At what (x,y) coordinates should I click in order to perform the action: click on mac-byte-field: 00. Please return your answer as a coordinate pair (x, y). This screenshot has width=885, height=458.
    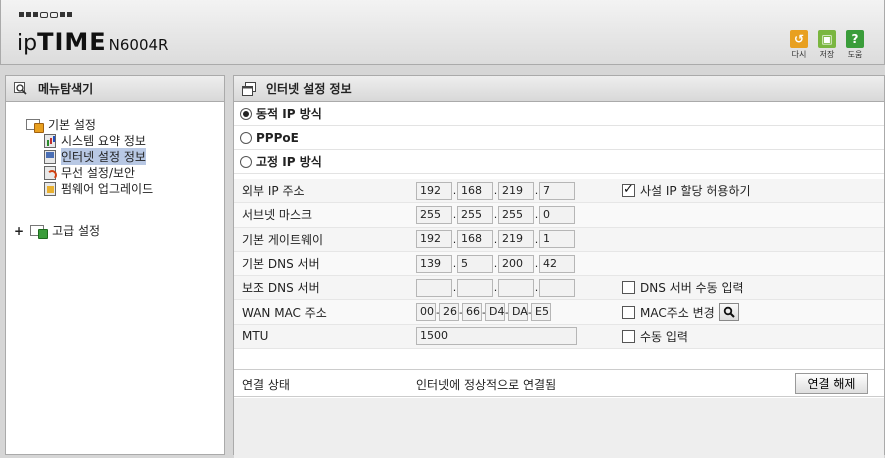
    Looking at the image, I should click on (426, 312).